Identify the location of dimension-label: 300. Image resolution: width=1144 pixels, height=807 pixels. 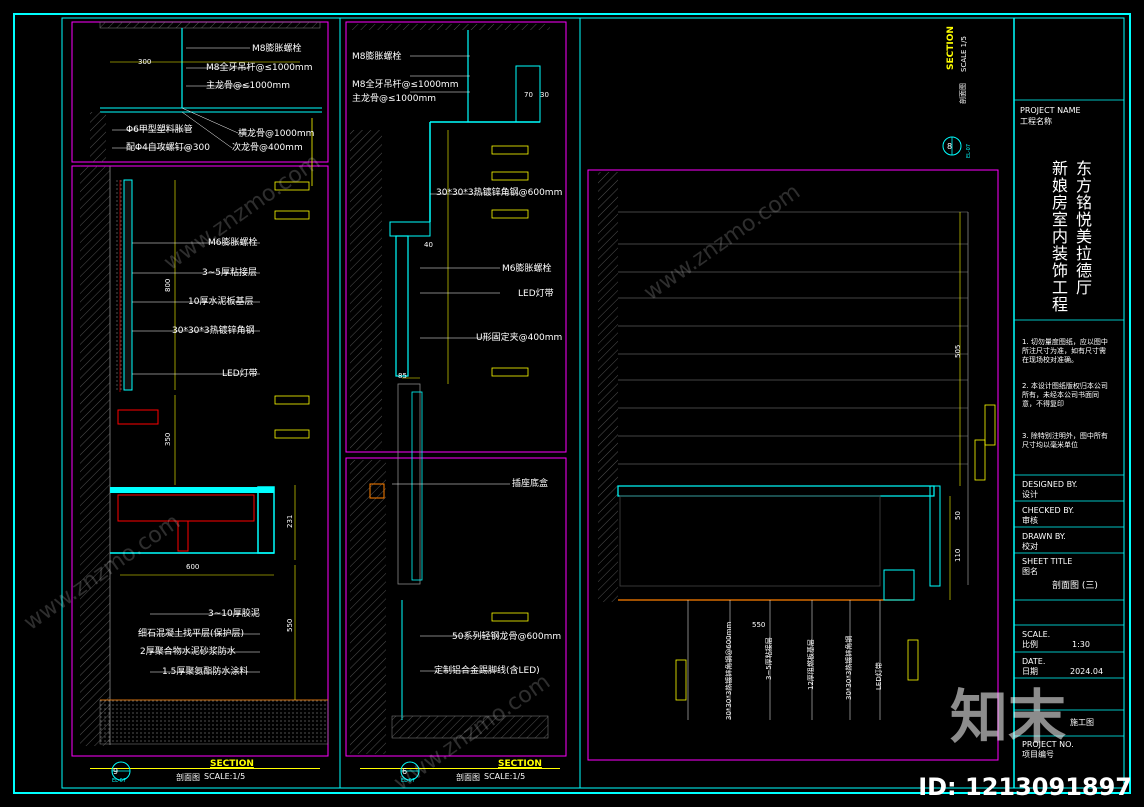
(145, 62).